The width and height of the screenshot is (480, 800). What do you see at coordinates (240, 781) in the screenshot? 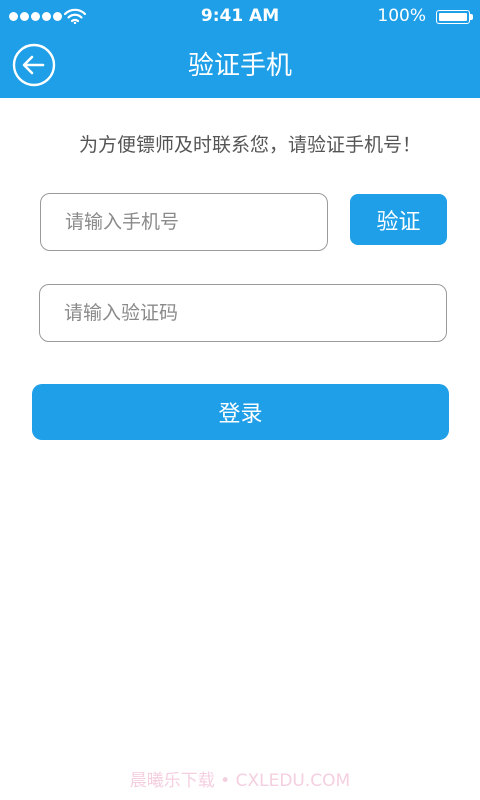
I see `watermark: 晨曦乐下载 • CXLEDU.COM` at bounding box center [240, 781].